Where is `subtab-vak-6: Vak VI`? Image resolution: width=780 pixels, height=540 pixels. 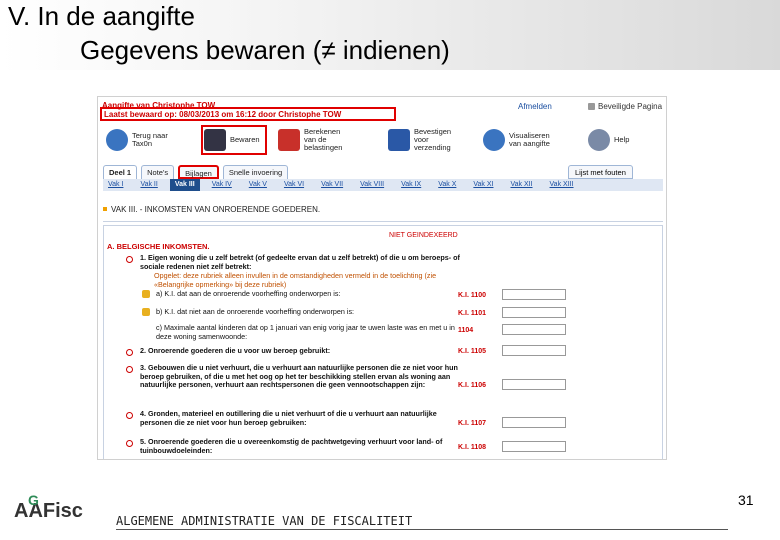 subtab-vak-6: Vak VI is located at coordinates (294, 185).